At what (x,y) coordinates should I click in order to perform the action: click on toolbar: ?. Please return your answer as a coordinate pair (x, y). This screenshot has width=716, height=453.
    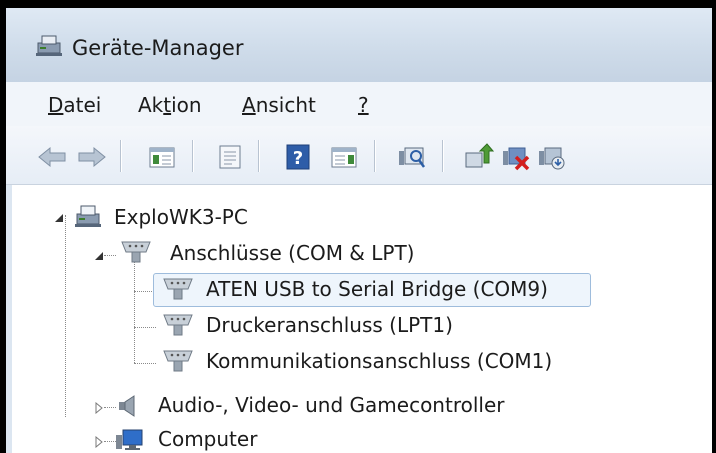
    Looking at the image, I should click on (359, 155).